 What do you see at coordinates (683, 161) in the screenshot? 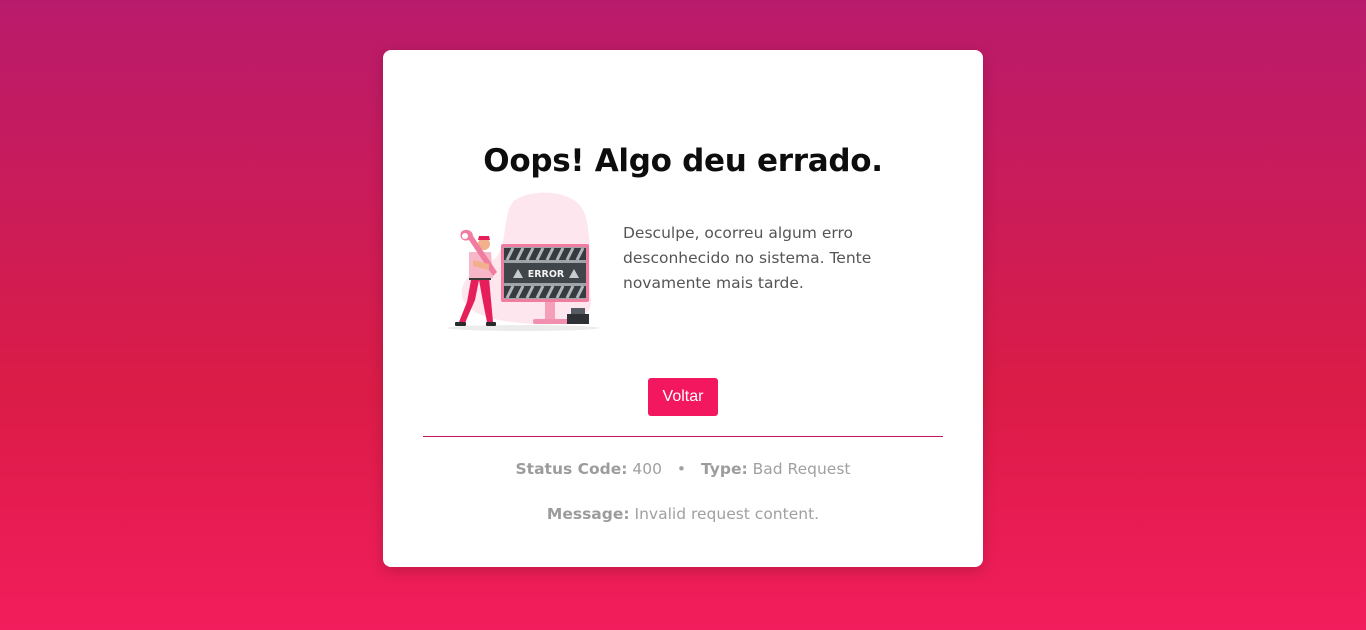
I see `page-title: Oops! Algo deu errado.` at bounding box center [683, 161].